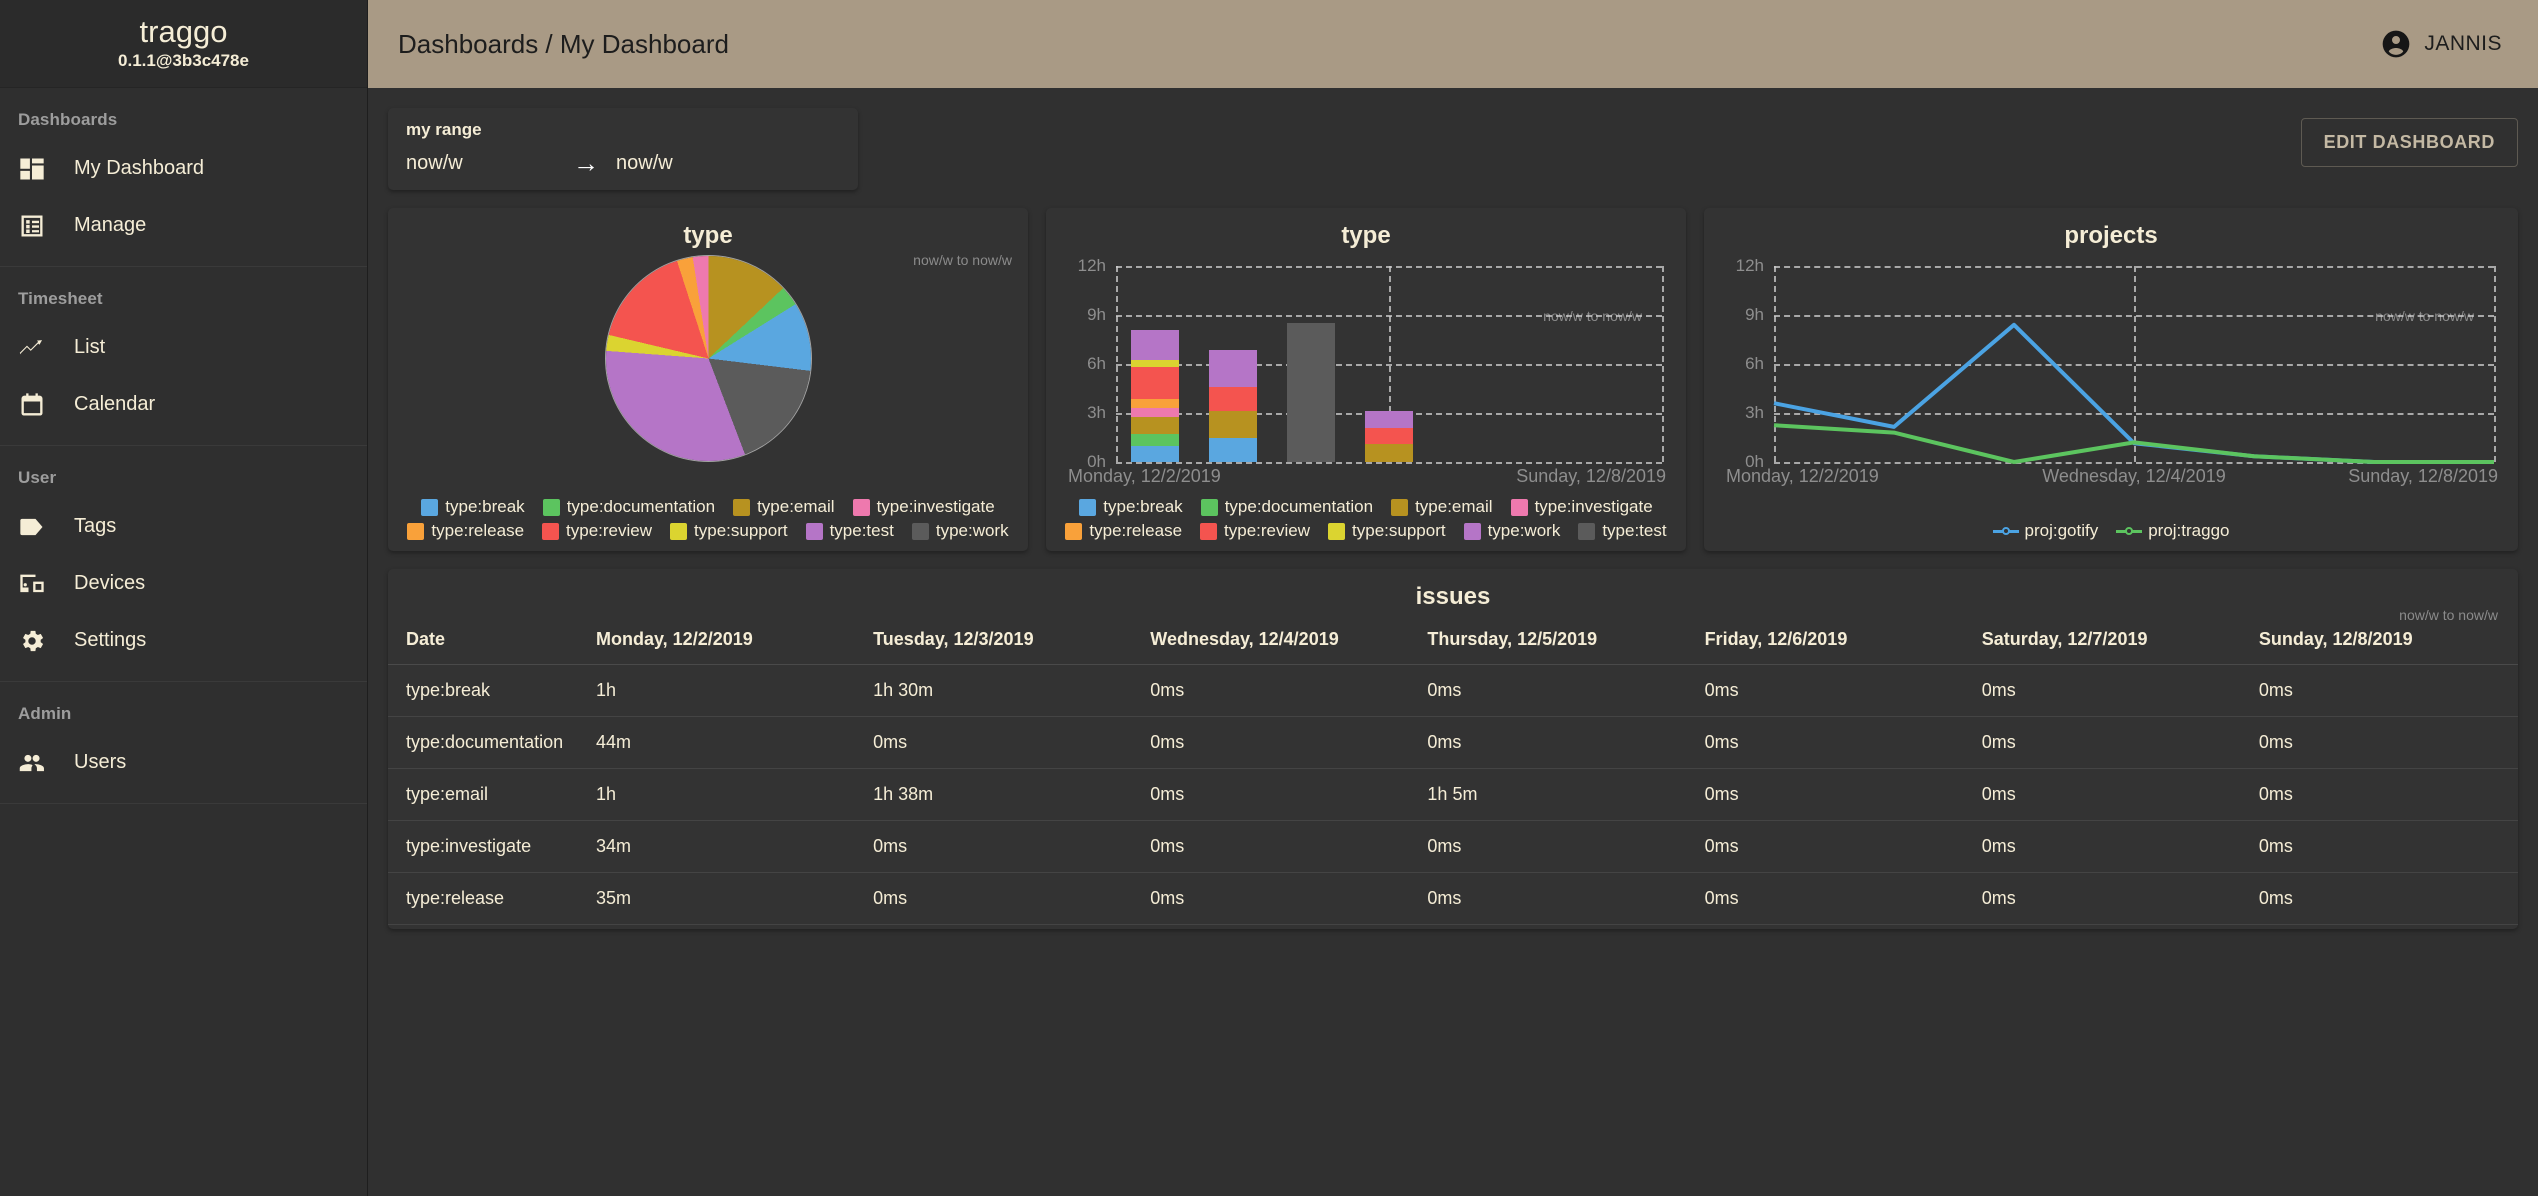 Image resolution: width=2538 pixels, height=1196 pixels. Describe the element at coordinates (623, 149) in the screenshot. I see `range-selector: my range now/w → now/w` at that location.